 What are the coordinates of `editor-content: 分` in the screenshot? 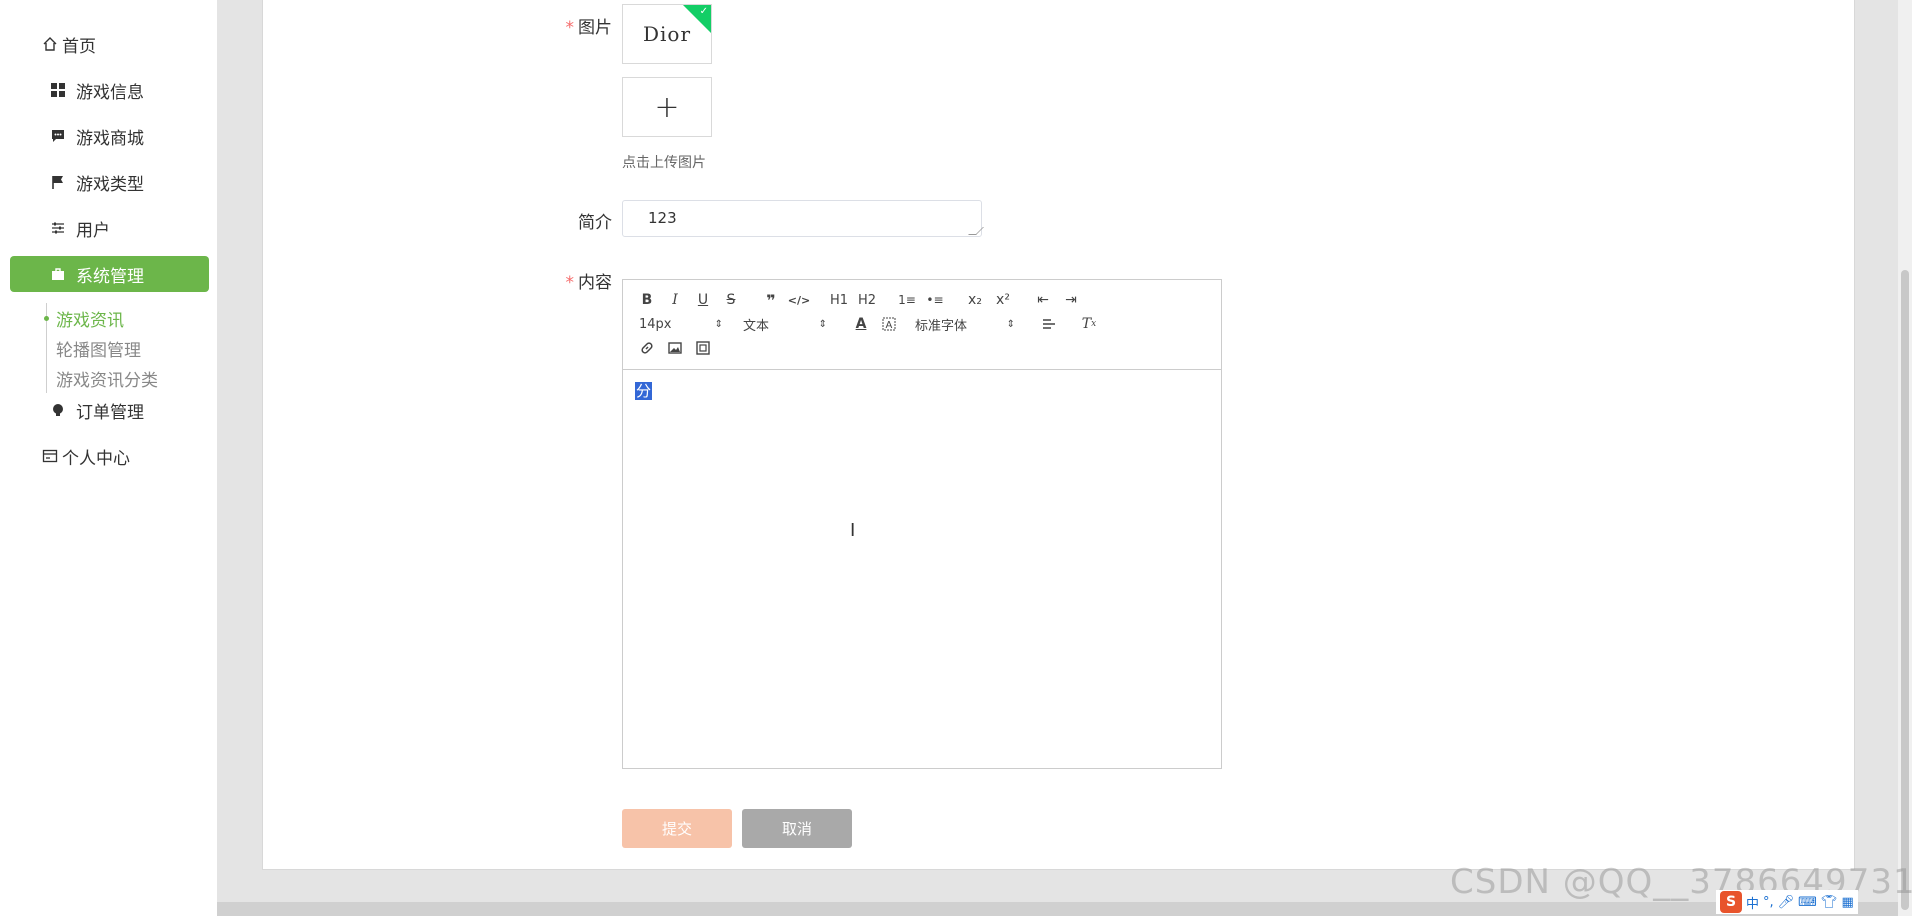 It's located at (922, 390).